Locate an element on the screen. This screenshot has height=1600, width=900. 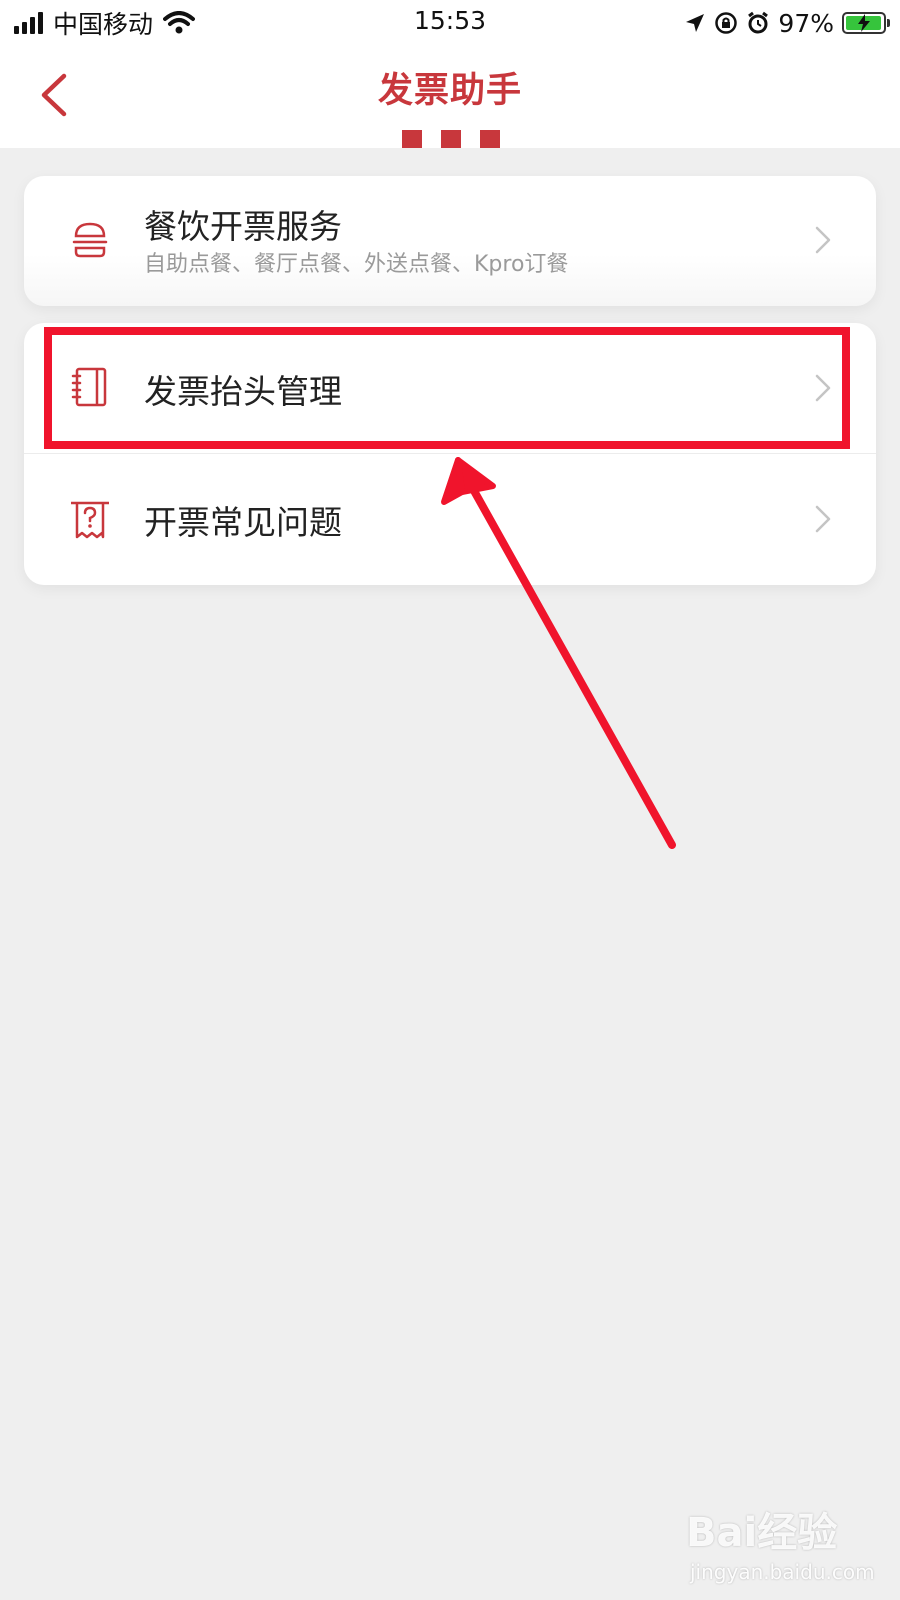
menu-item-title: 餐饮开票服务 is located at coordinates (243, 226).